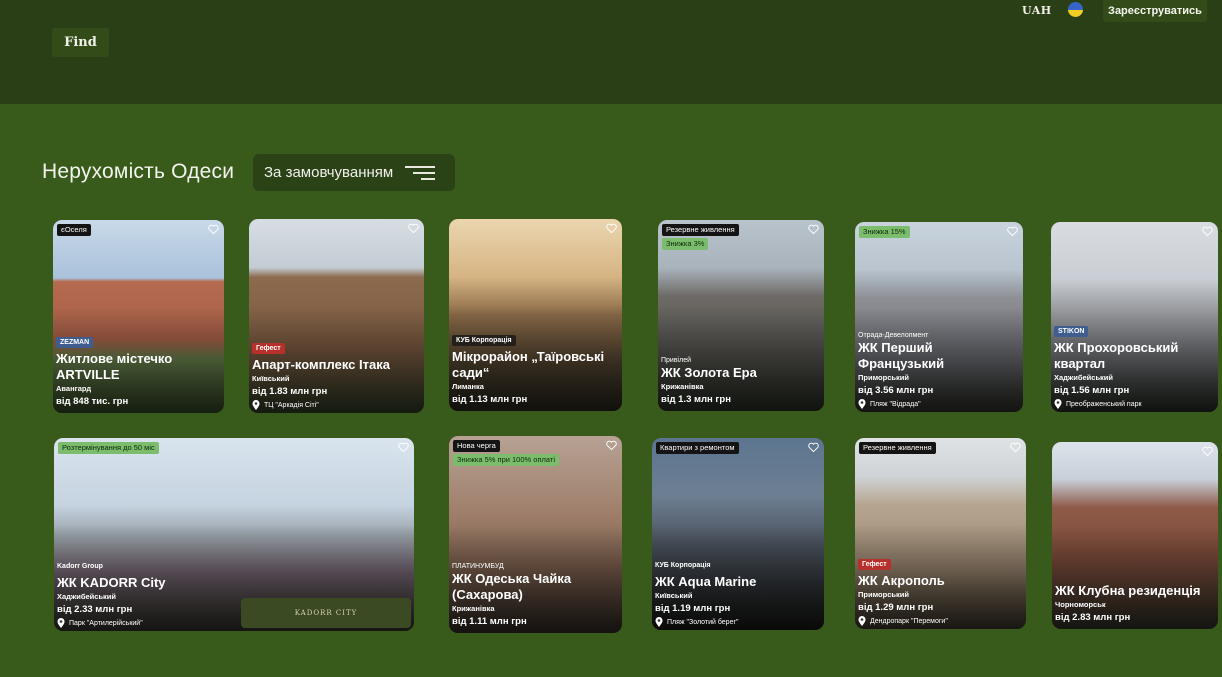 This screenshot has height=677, width=1222. What do you see at coordinates (685, 244) in the screenshot?
I see `discount-badge: Знижка 3%` at bounding box center [685, 244].